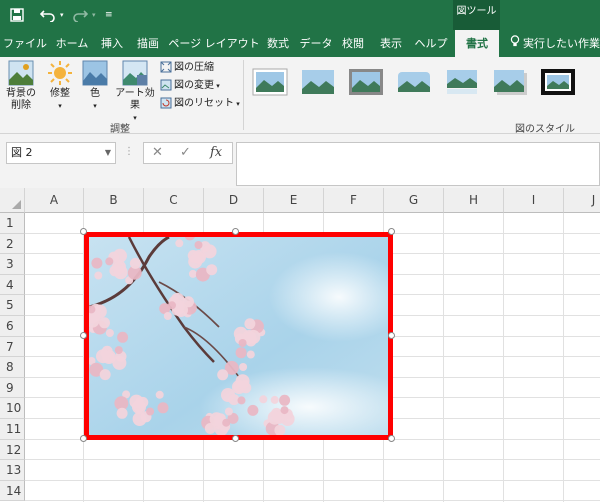 This screenshot has height=502, width=600. What do you see at coordinates (194, 85) in the screenshot?
I see `change-picture-label: 図の変更` at bounding box center [194, 85].